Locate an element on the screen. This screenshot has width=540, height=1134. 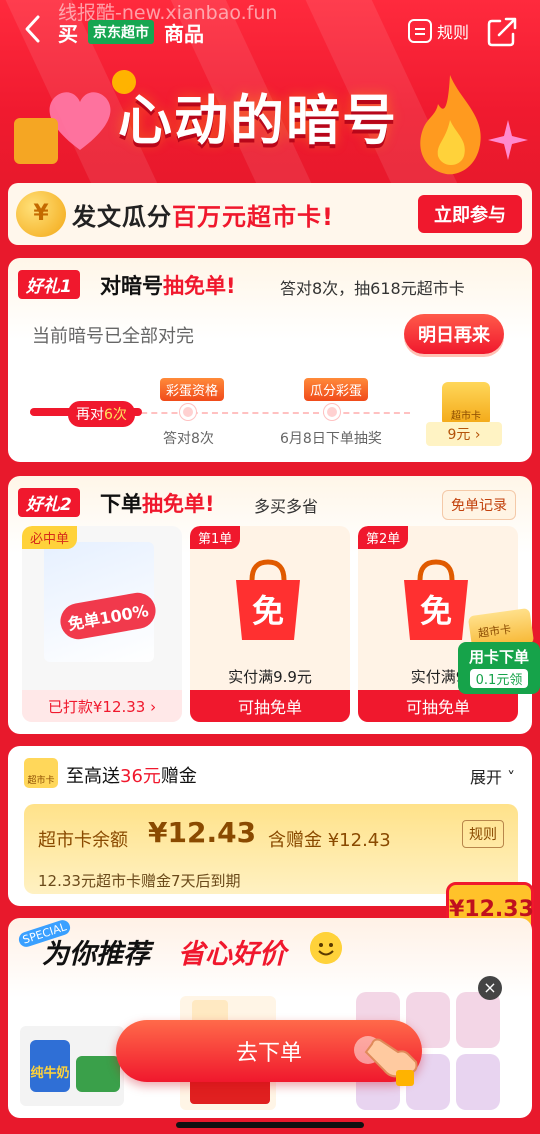
share-icon is located at coordinates (502, 32).